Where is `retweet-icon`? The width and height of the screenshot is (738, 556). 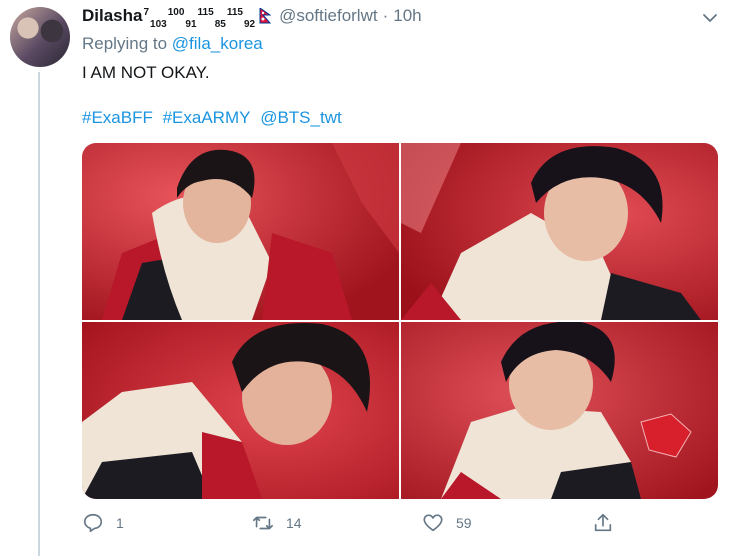 retweet-icon is located at coordinates (263, 523).